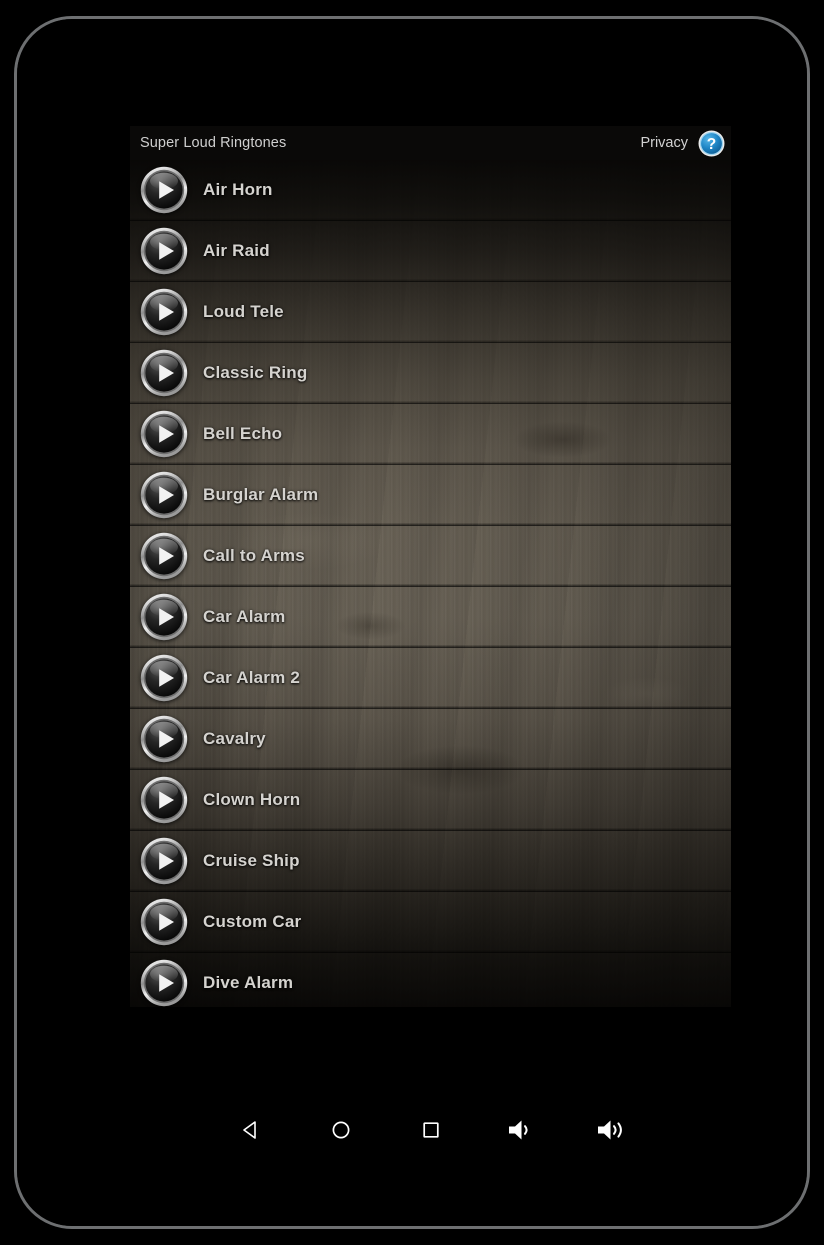 This screenshot has height=1245, width=824. I want to click on volume-up-button, so click(611, 1130).